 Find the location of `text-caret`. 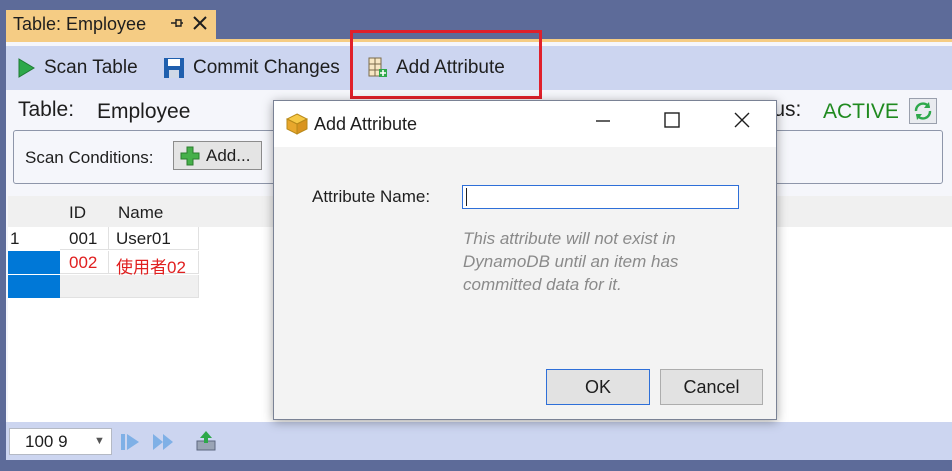

text-caret is located at coordinates (466, 197).